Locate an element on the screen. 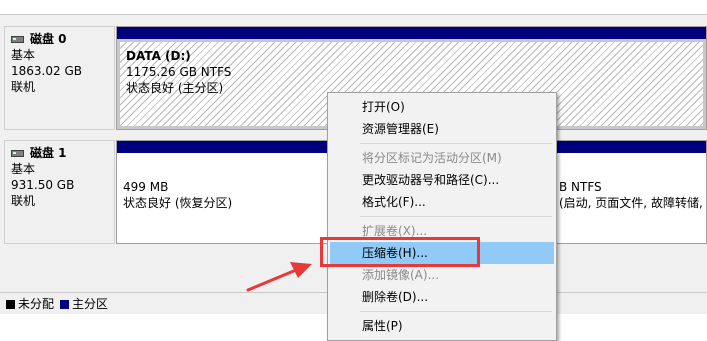  disk-1-label: 磁盘 1 基本 931.50 GB 联机 is located at coordinates (59, 192).